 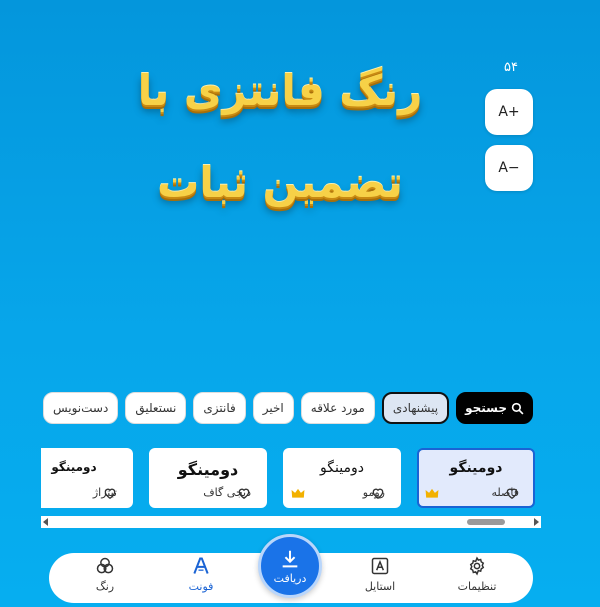 What do you see at coordinates (219, 408) in the screenshot?
I see `chip-fantasy: فانتزی` at bounding box center [219, 408].